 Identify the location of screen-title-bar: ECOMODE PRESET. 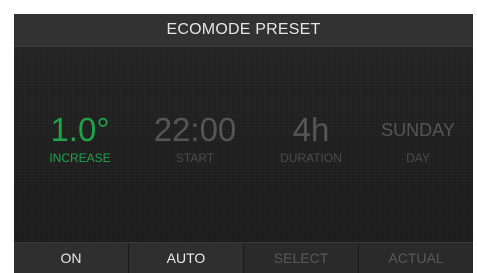
(243, 30).